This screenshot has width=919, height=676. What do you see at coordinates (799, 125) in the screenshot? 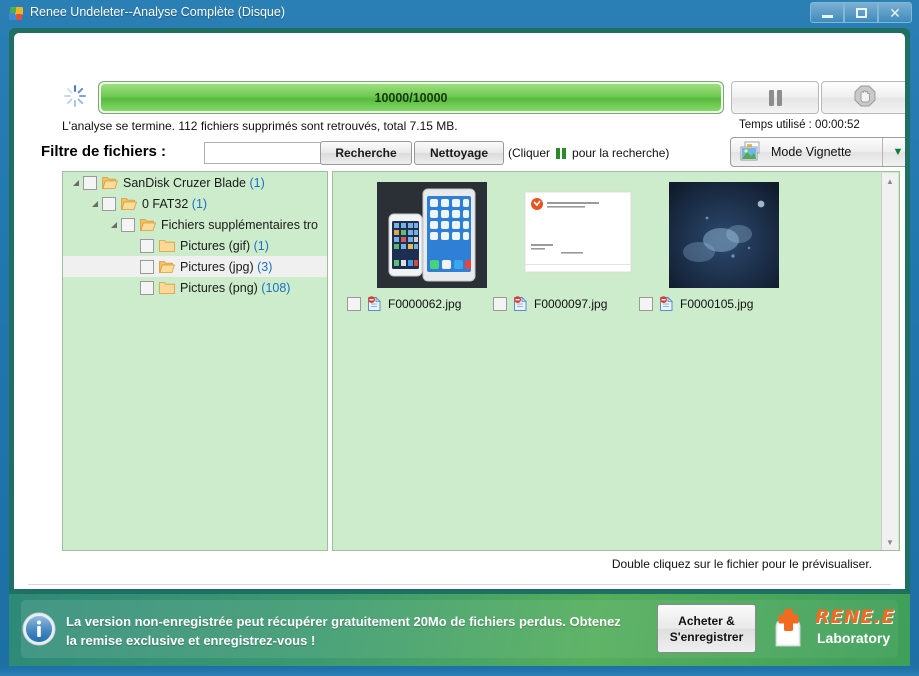
I see `time-used-label: Temps utilisé : 00:00:52` at bounding box center [799, 125].